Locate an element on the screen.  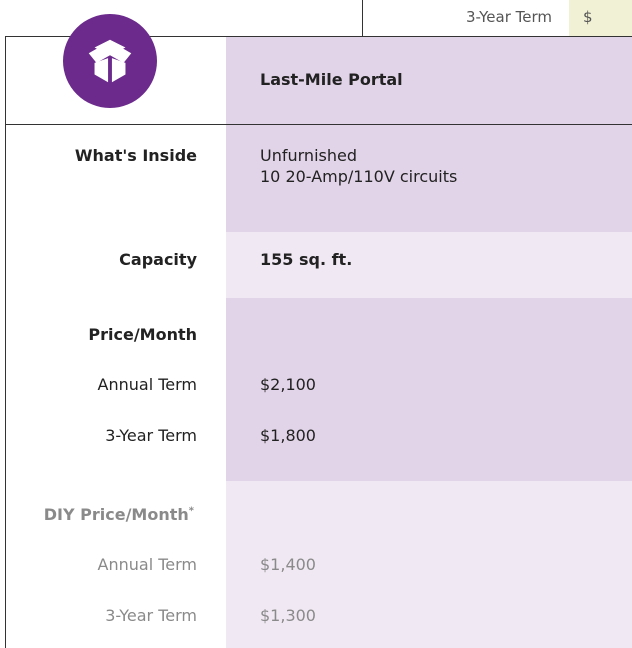
product-logo is located at coordinates (110, 61).